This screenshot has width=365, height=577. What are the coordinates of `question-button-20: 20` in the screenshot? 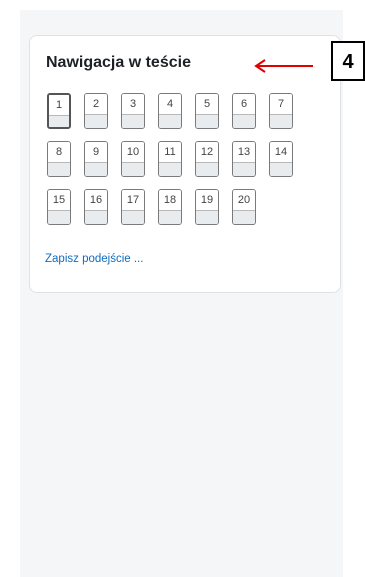 It's located at (244, 207).